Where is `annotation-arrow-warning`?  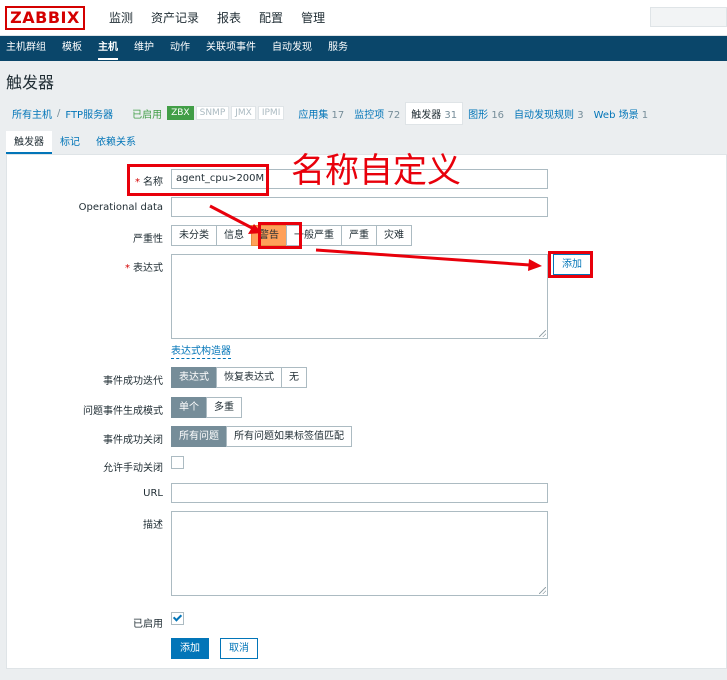
annotation-arrow-warning is located at coordinates (232, 217).